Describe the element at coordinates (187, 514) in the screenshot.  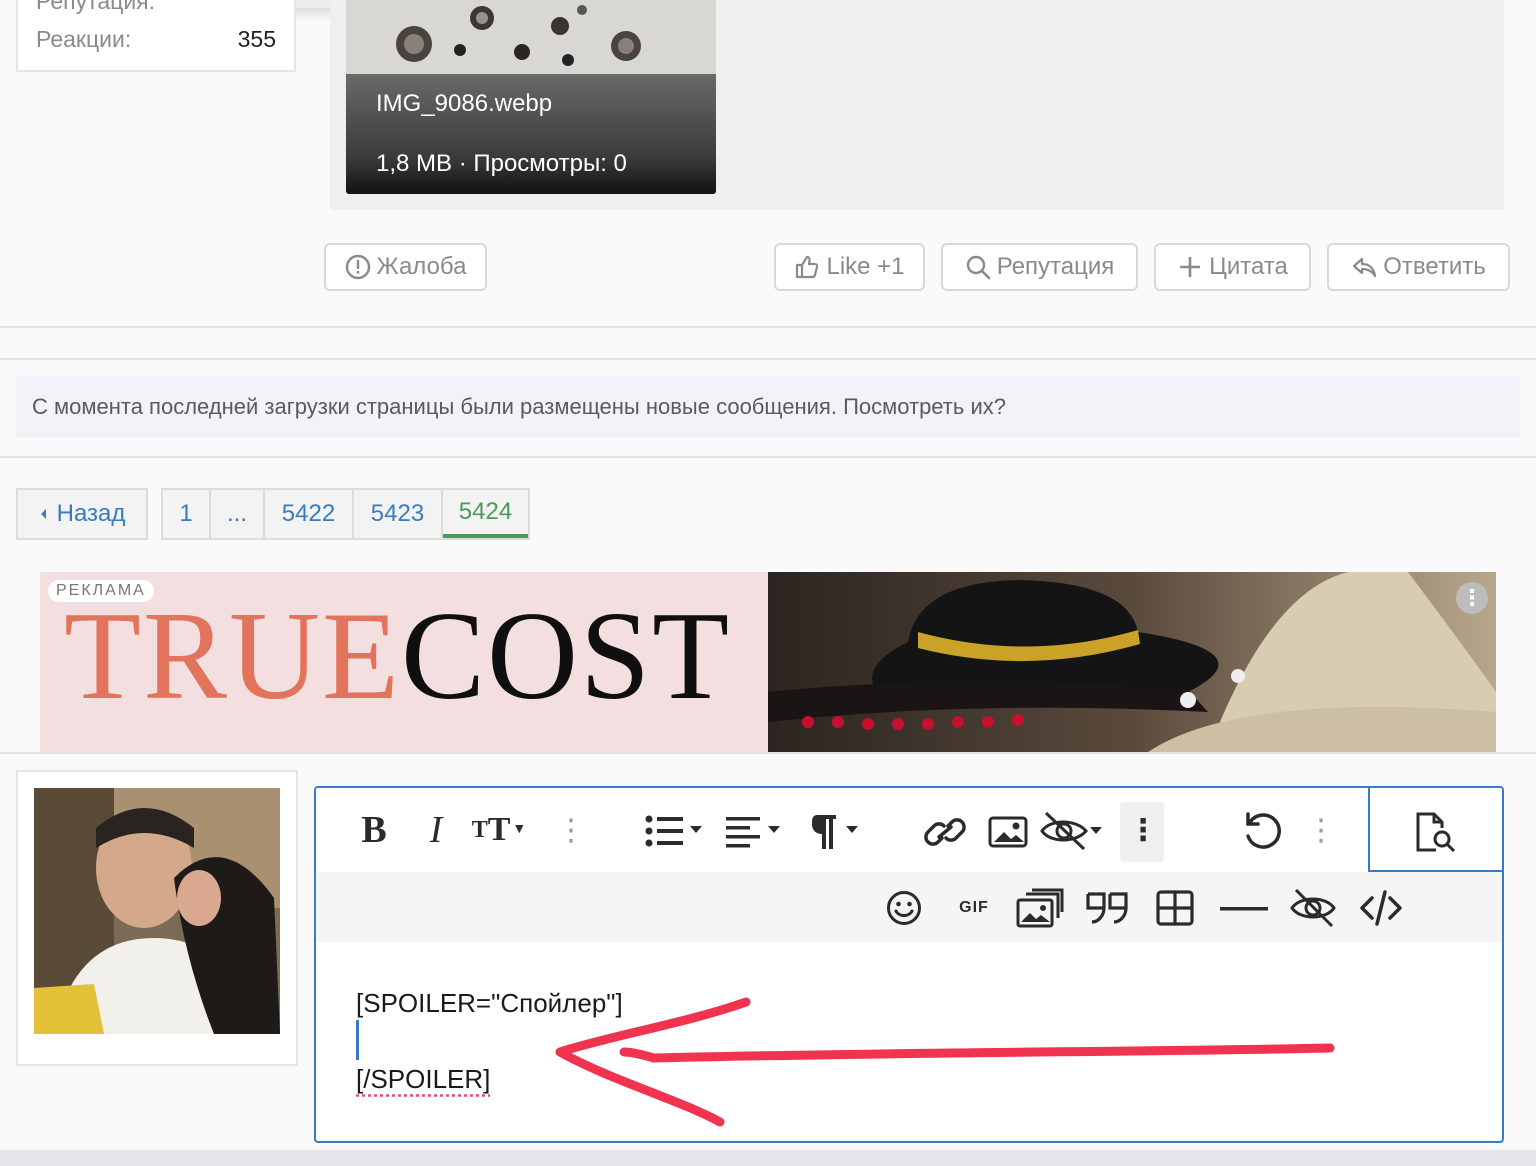
I see `page-link: 1` at that location.